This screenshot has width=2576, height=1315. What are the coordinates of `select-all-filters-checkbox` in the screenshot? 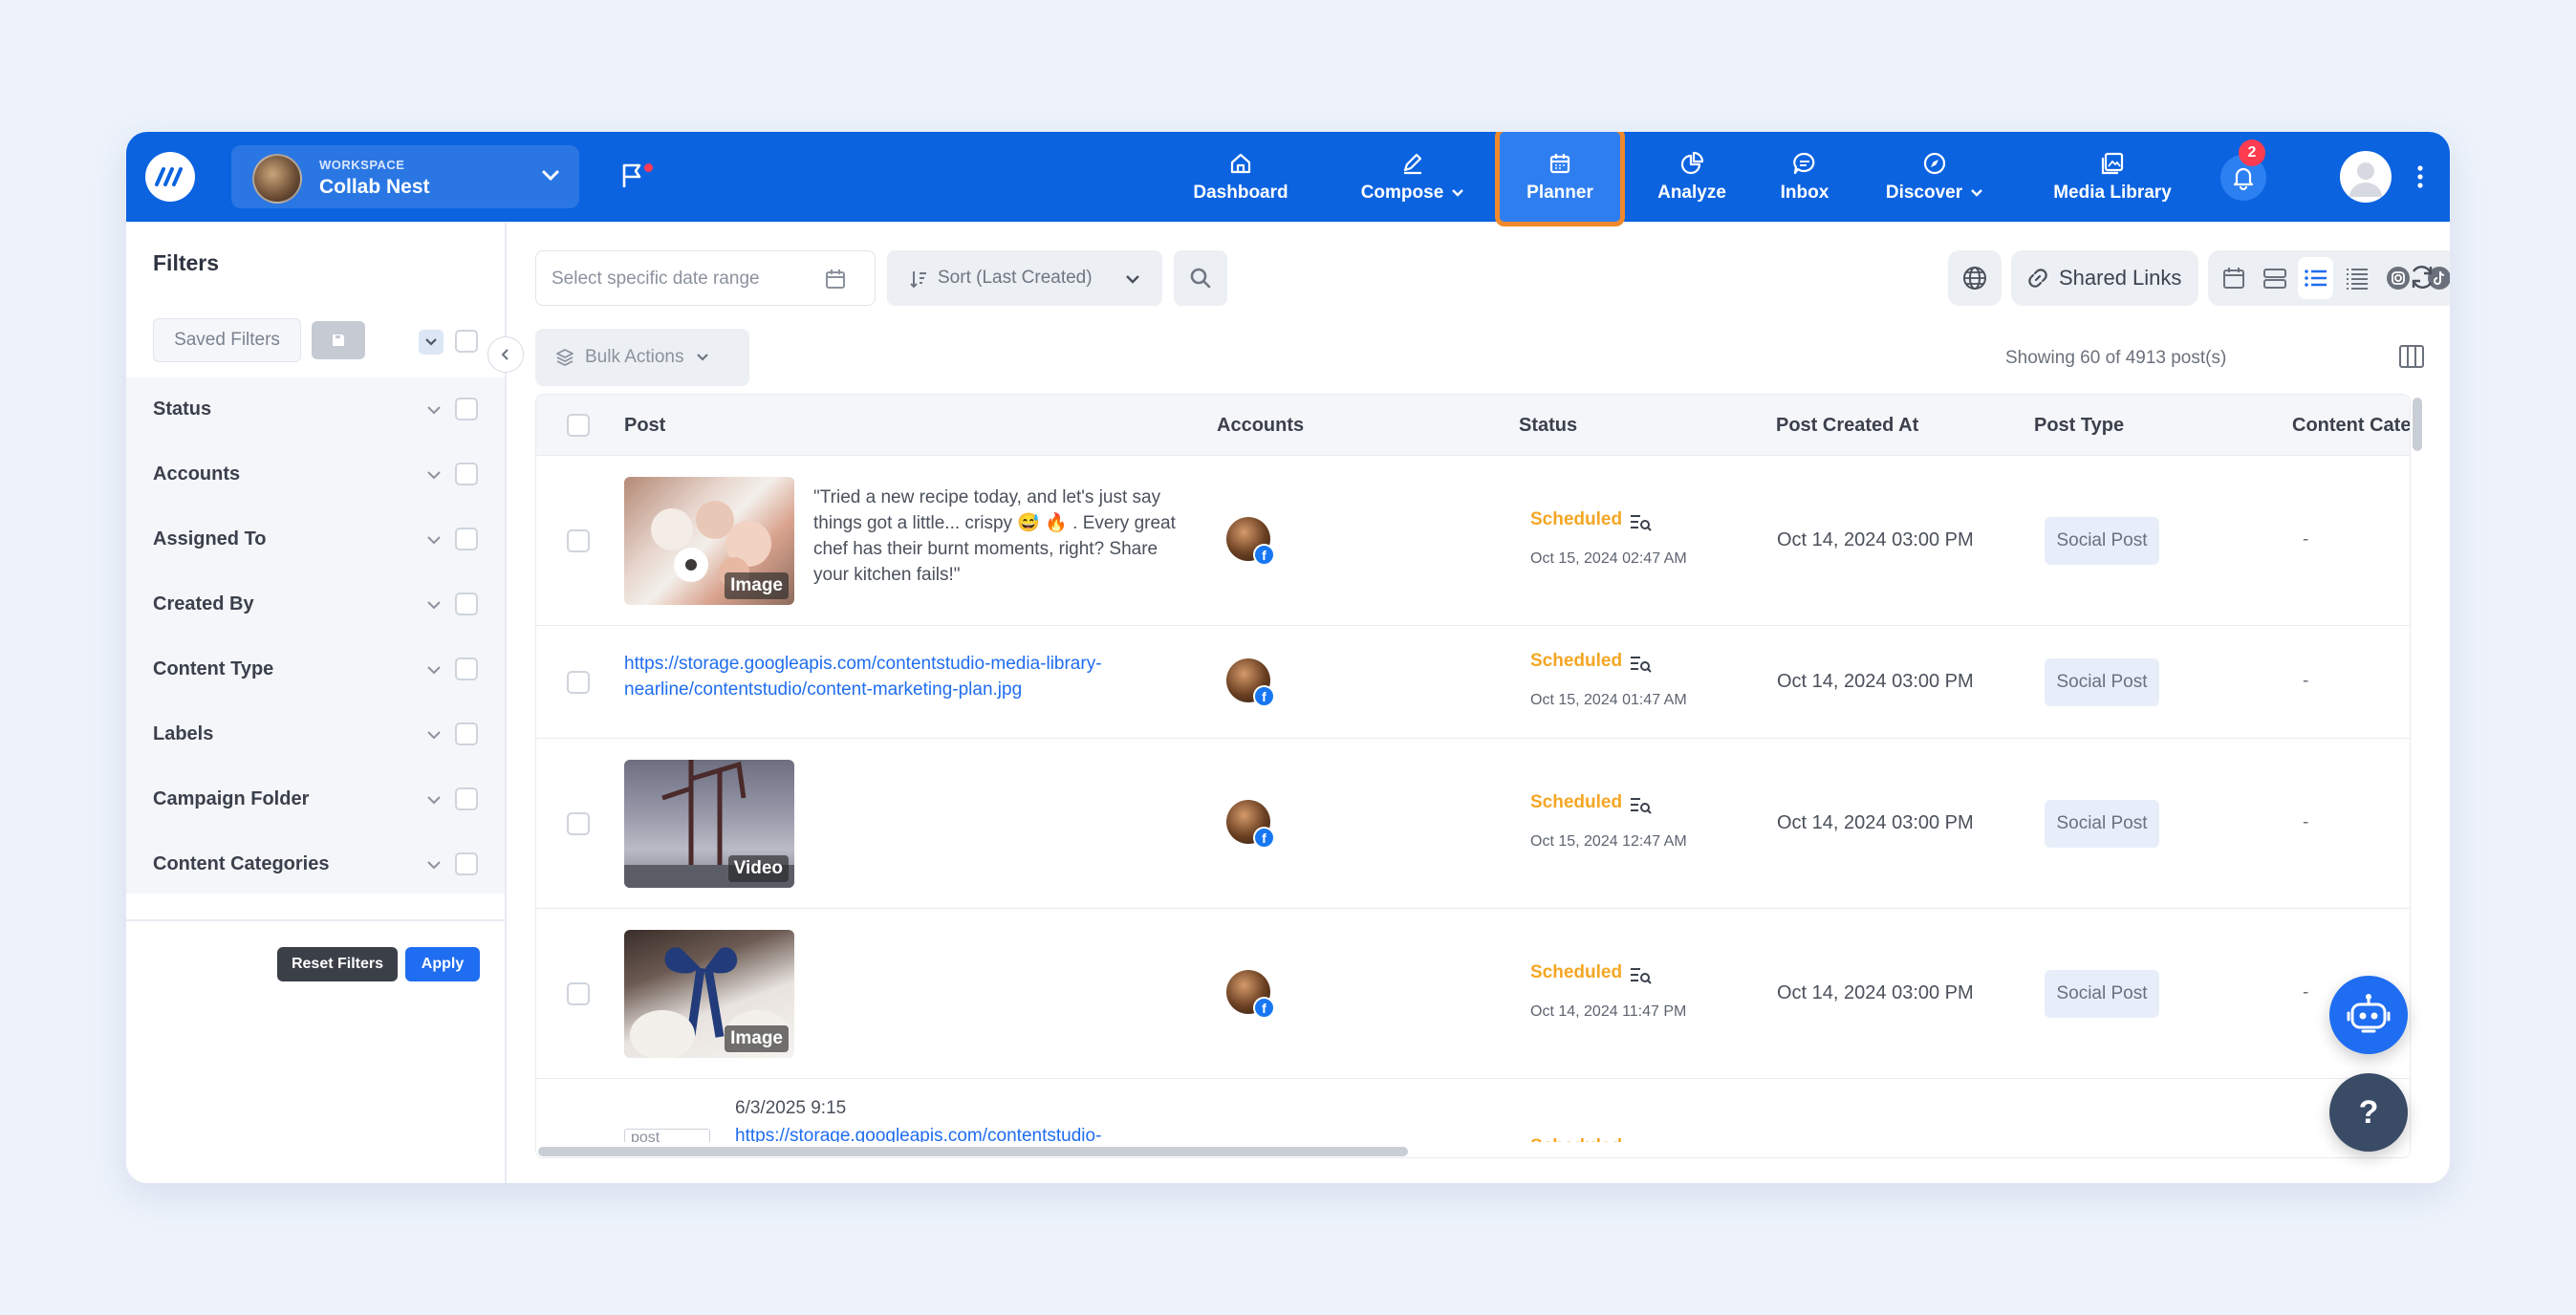 It's located at (466, 342).